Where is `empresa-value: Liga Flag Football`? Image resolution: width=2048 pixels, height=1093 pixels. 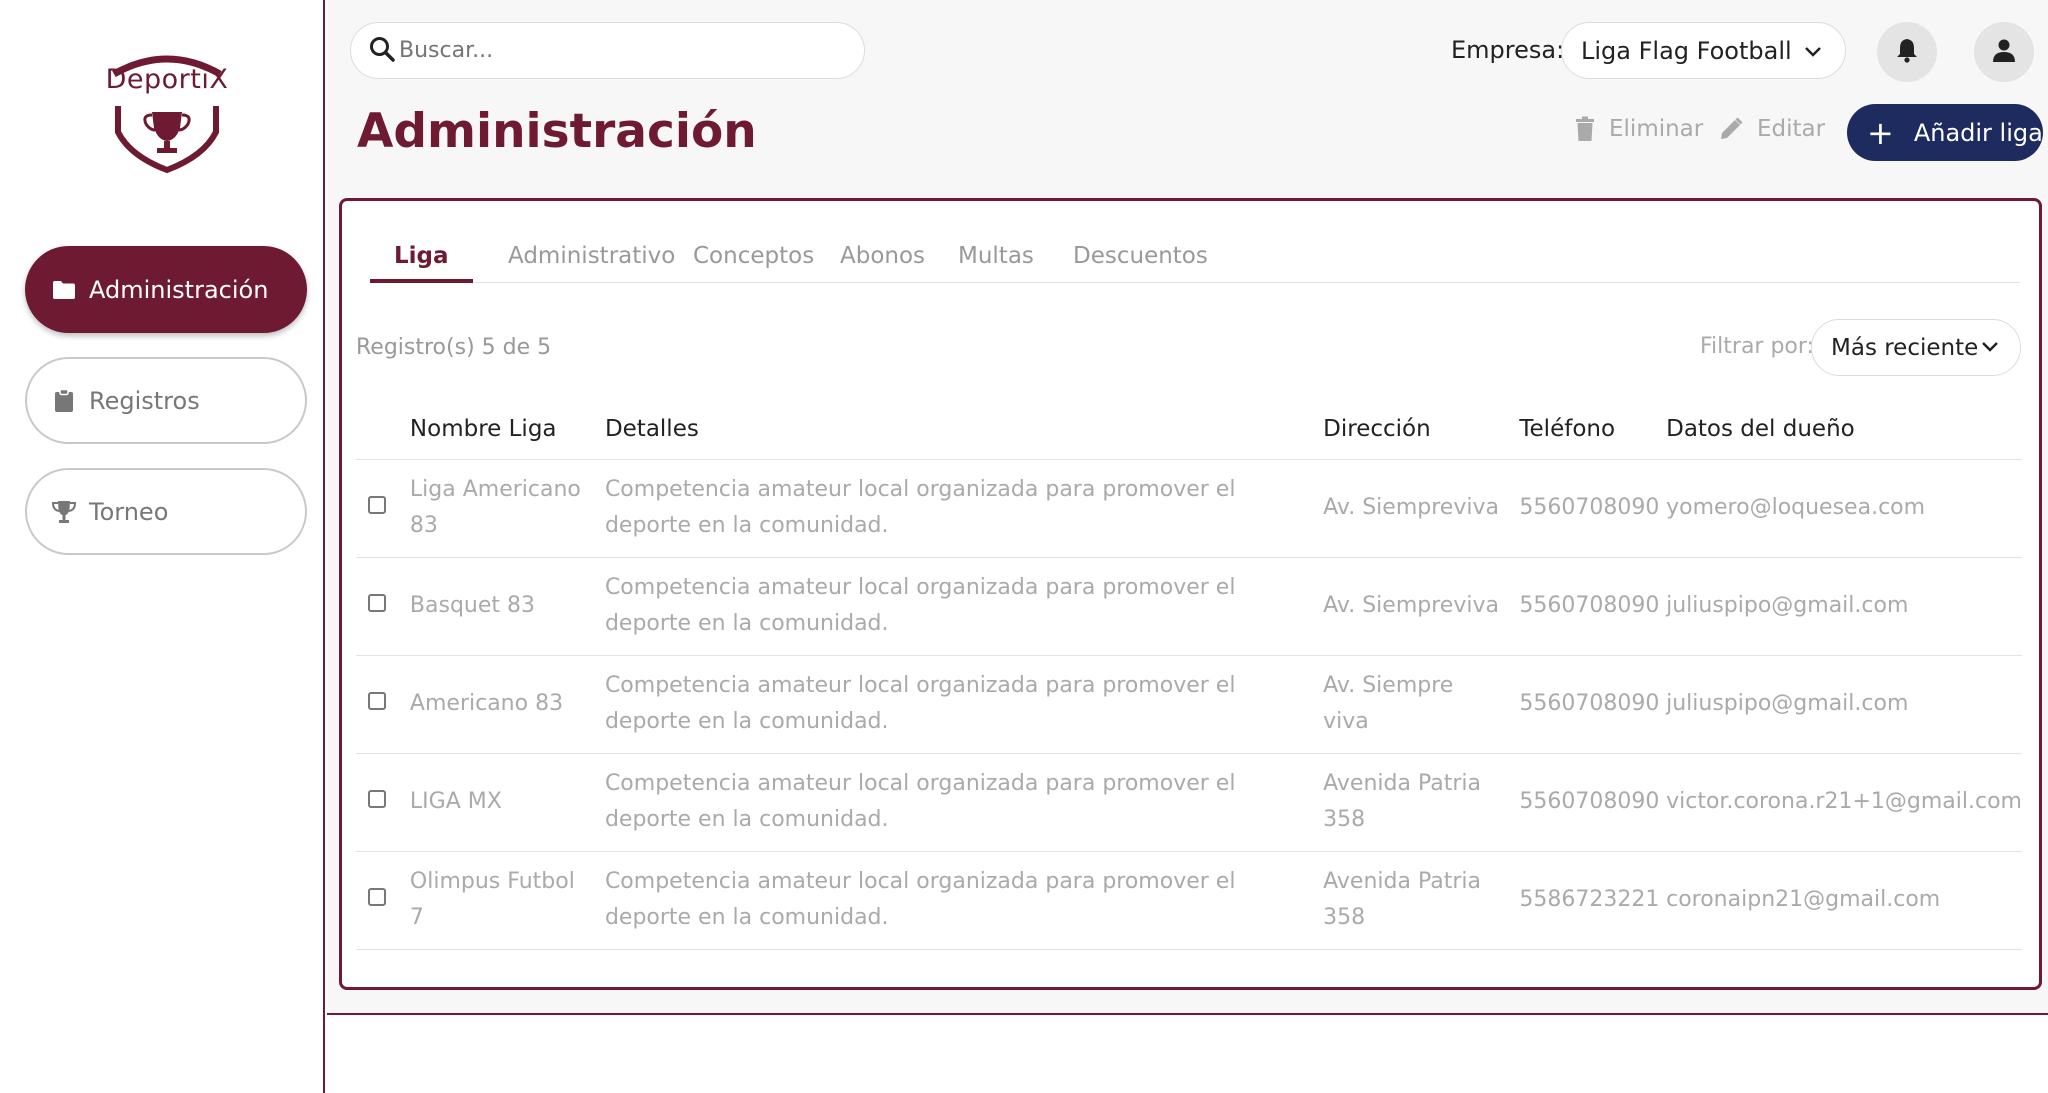 empresa-value: Liga Flag Football is located at coordinates (1686, 50).